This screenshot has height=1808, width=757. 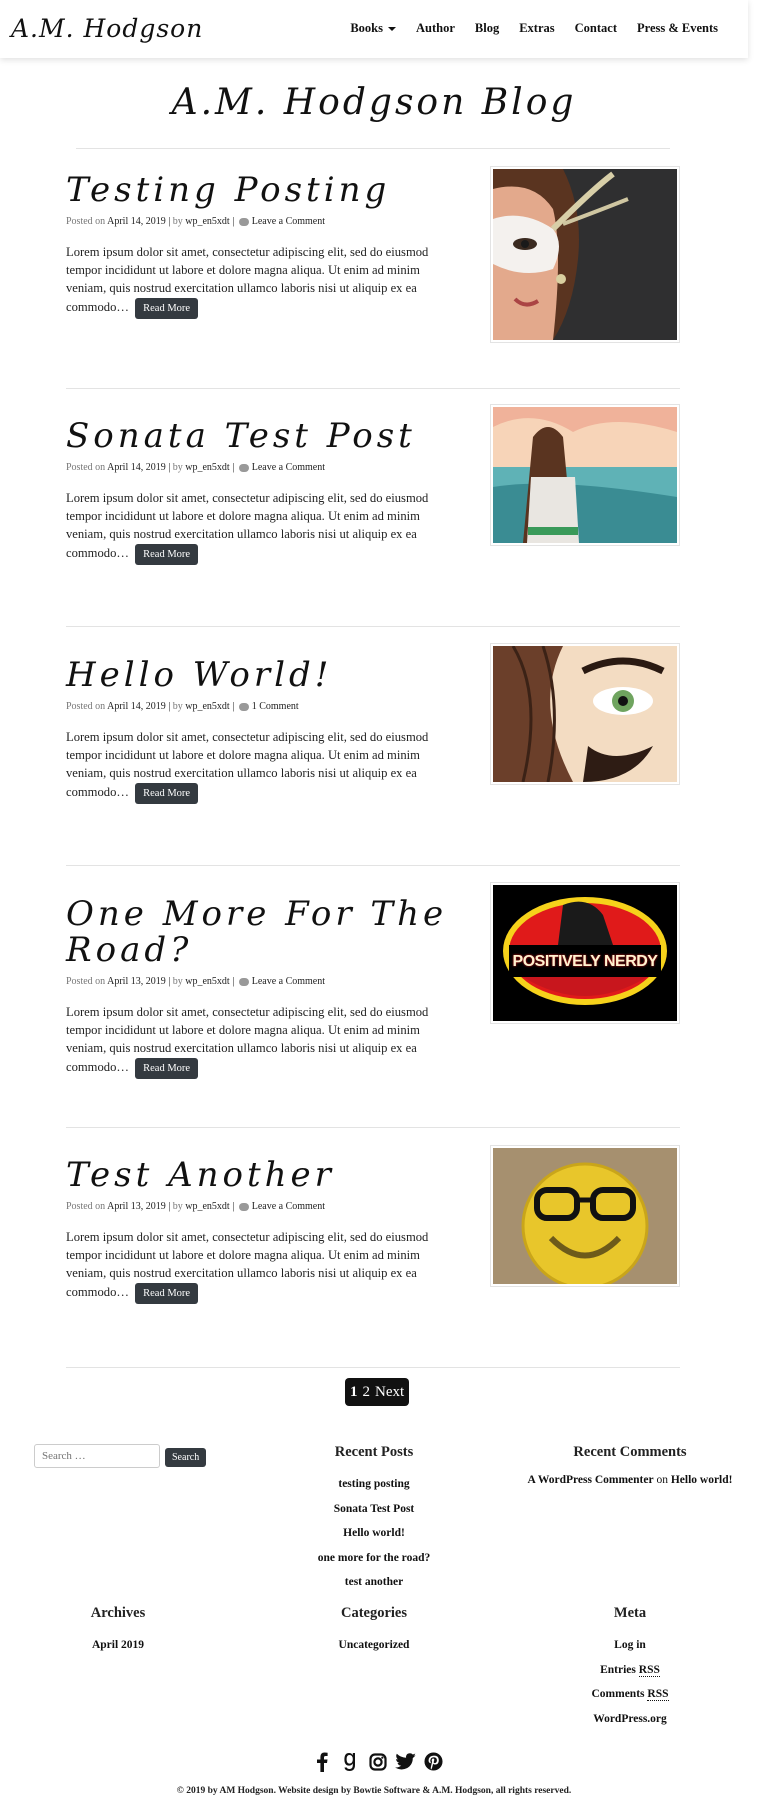 I want to click on instagram-icon, so click(x=377, y=1761).